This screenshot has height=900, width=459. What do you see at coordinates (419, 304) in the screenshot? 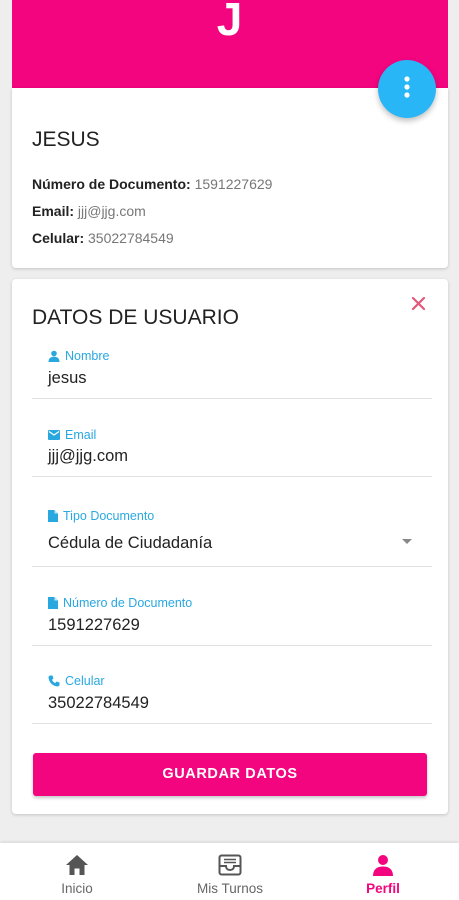
I see `close-form-button` at bounding box center [419, 304].